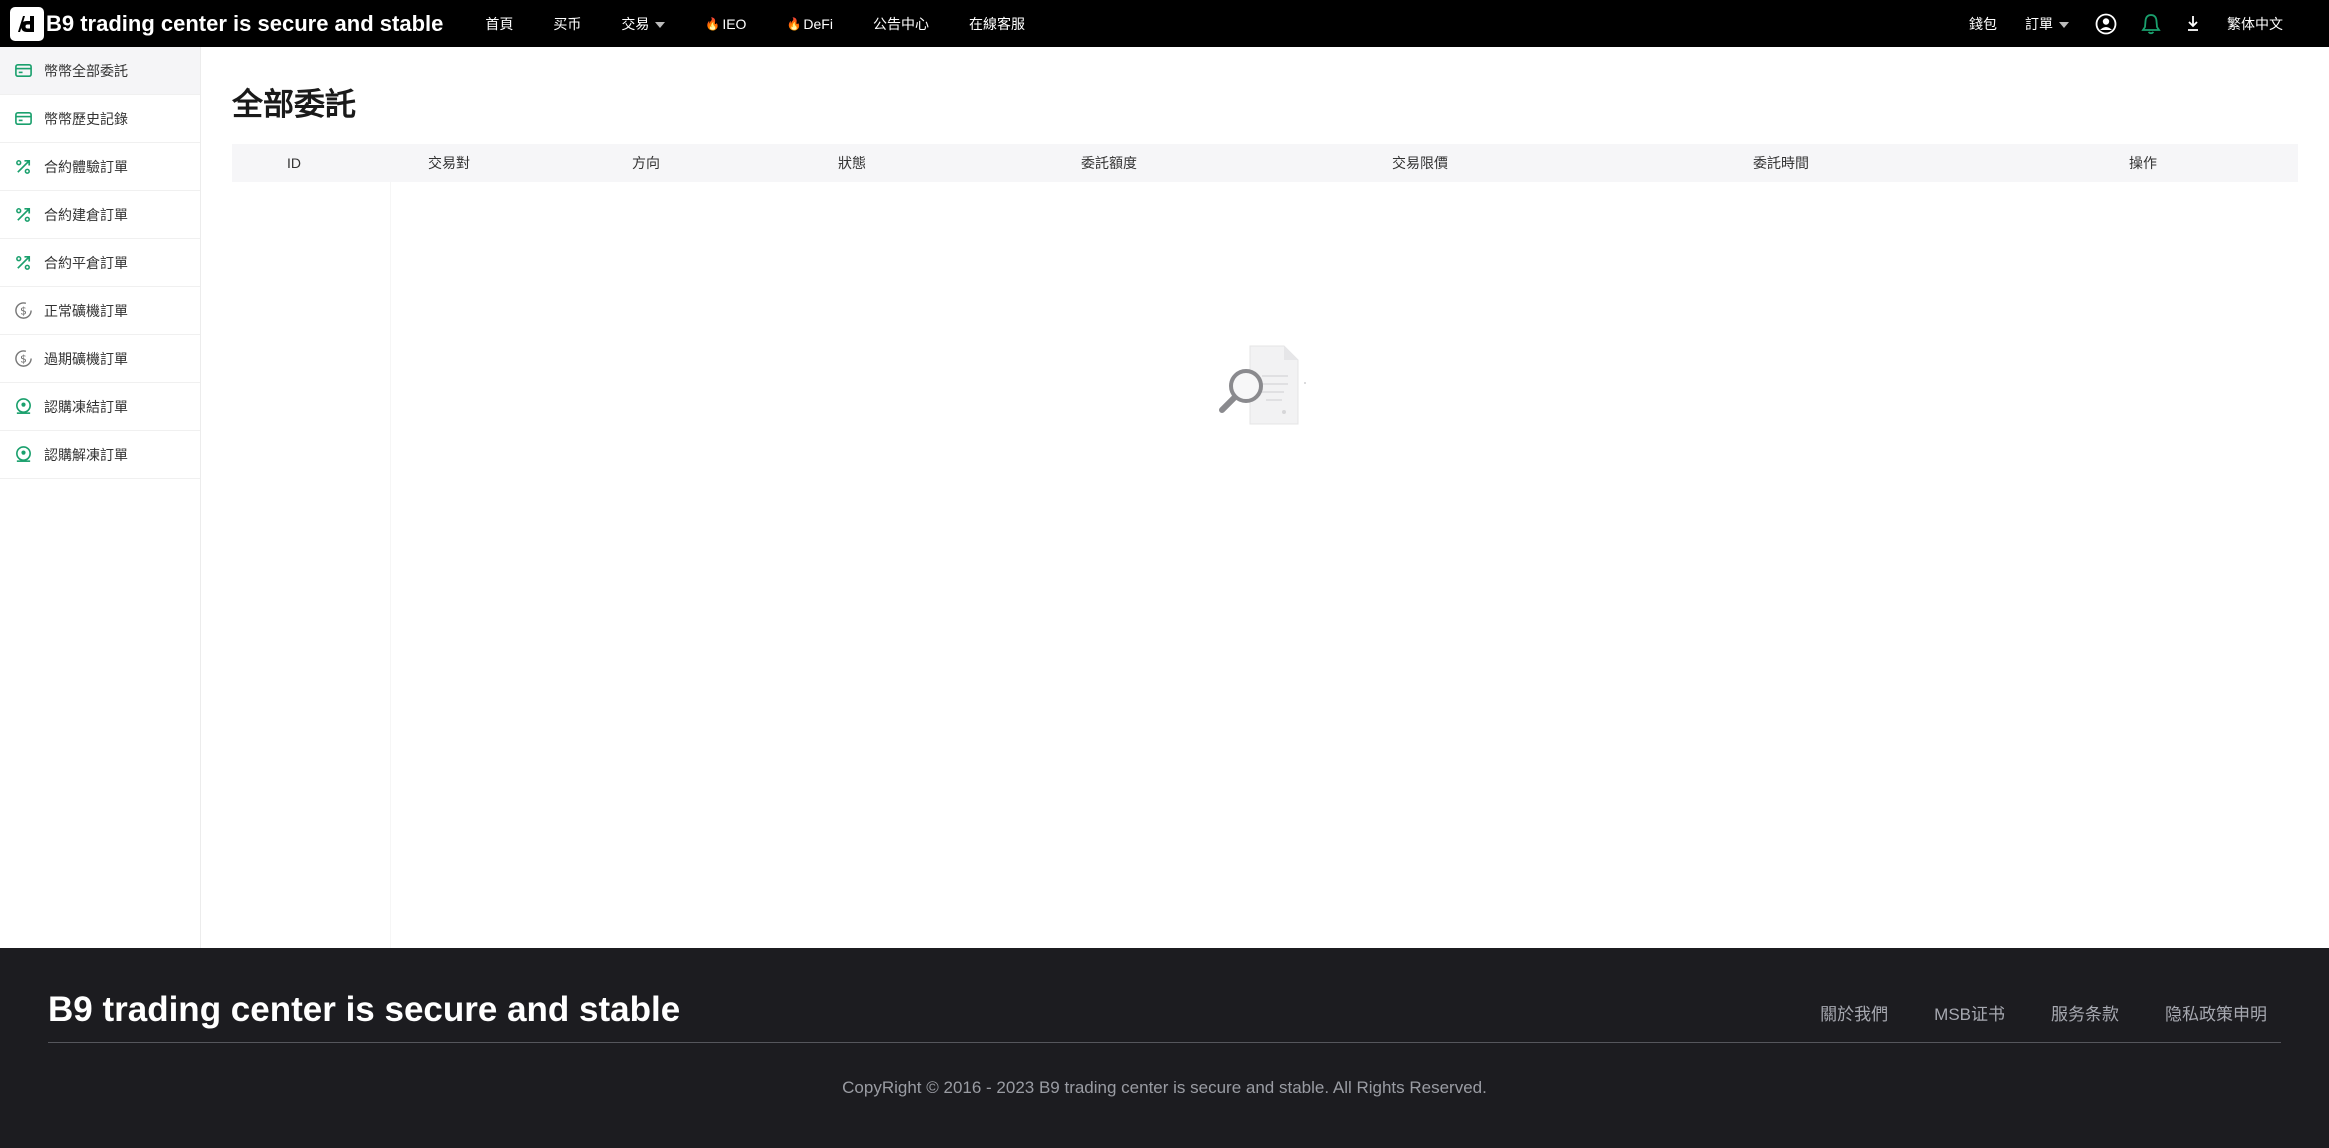  Describe the element at coordinates (725, 24) in the screenshot. I see `nav-ieo: 🔥 IEO` at that location.